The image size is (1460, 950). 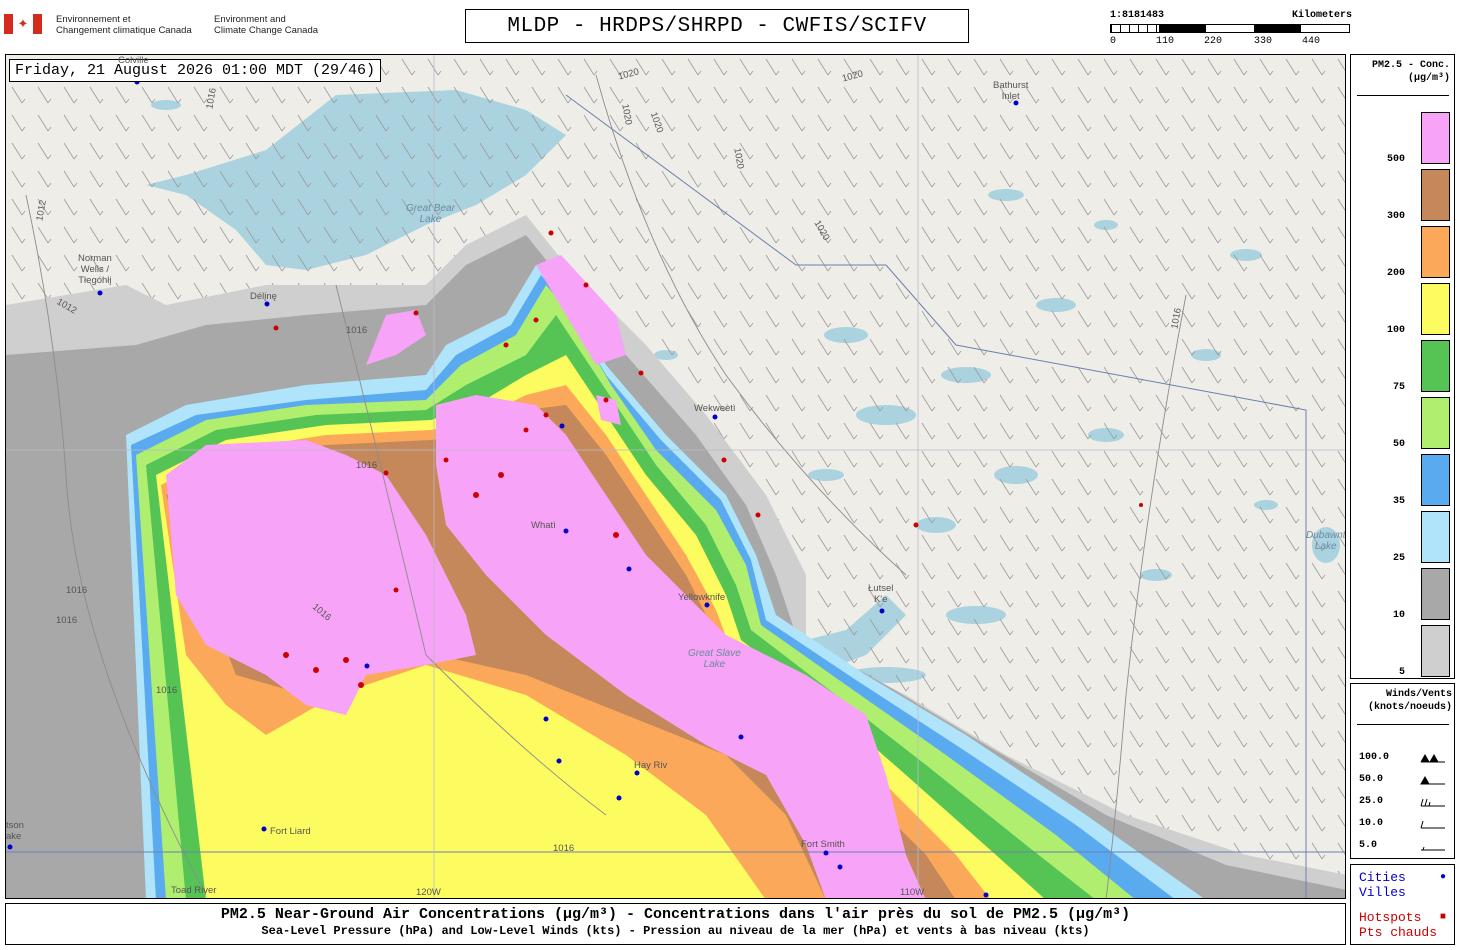 I want to click on legend-swatch-label: 100, so click(x=1395, y=330).